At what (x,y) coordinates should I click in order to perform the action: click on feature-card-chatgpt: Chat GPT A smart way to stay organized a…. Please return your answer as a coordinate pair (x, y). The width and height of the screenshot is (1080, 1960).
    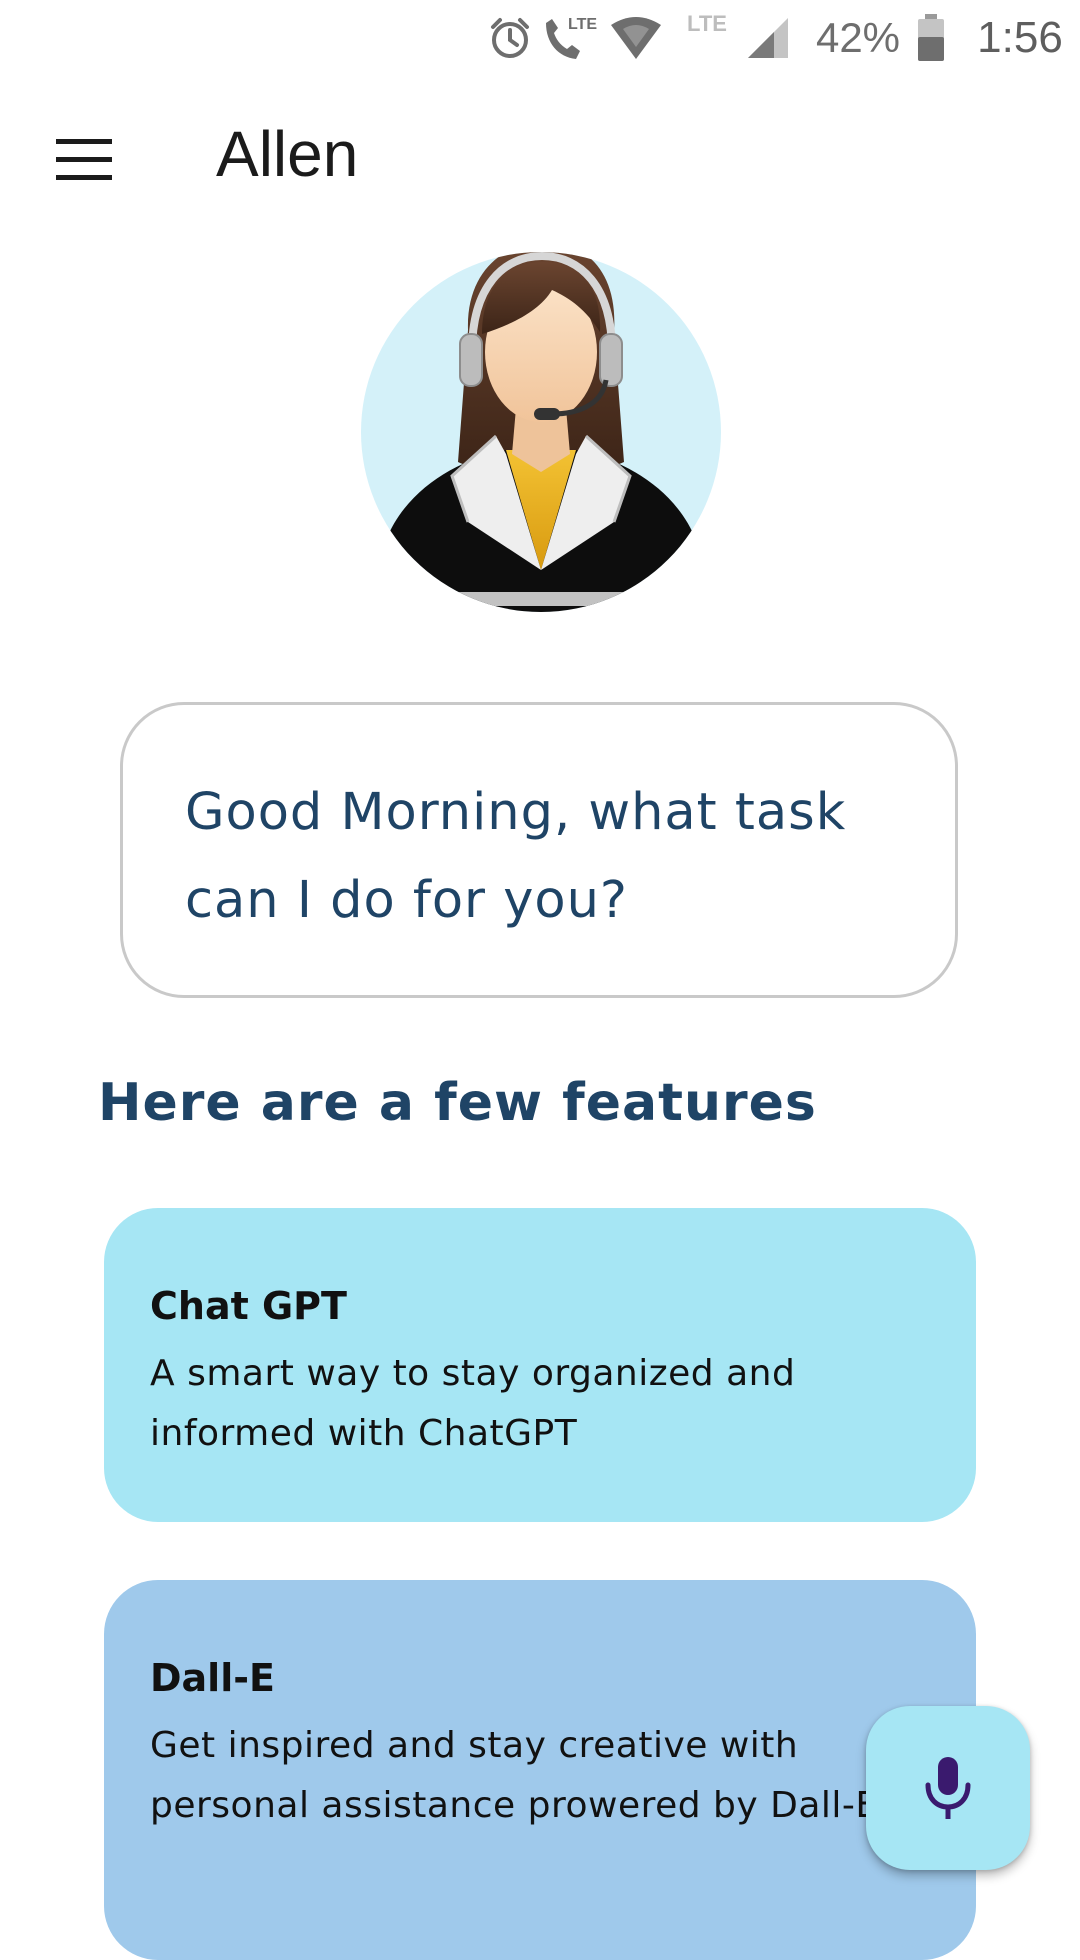
    Looking at the image, I should click on (540, 1365).